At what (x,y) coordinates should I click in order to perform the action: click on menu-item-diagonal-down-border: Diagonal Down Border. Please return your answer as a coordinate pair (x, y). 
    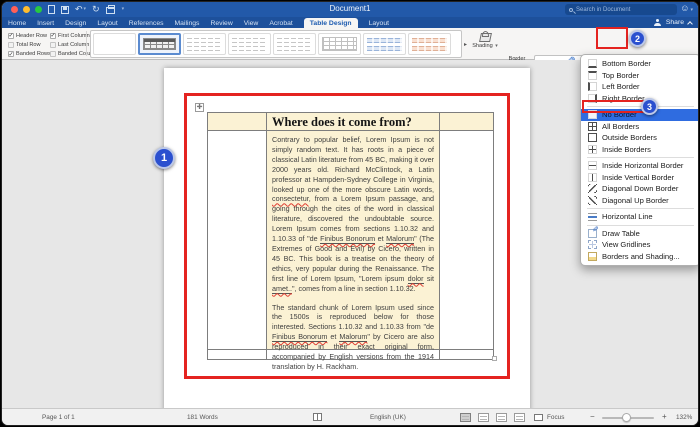
    Looking at the image, I should click on (639, 189).